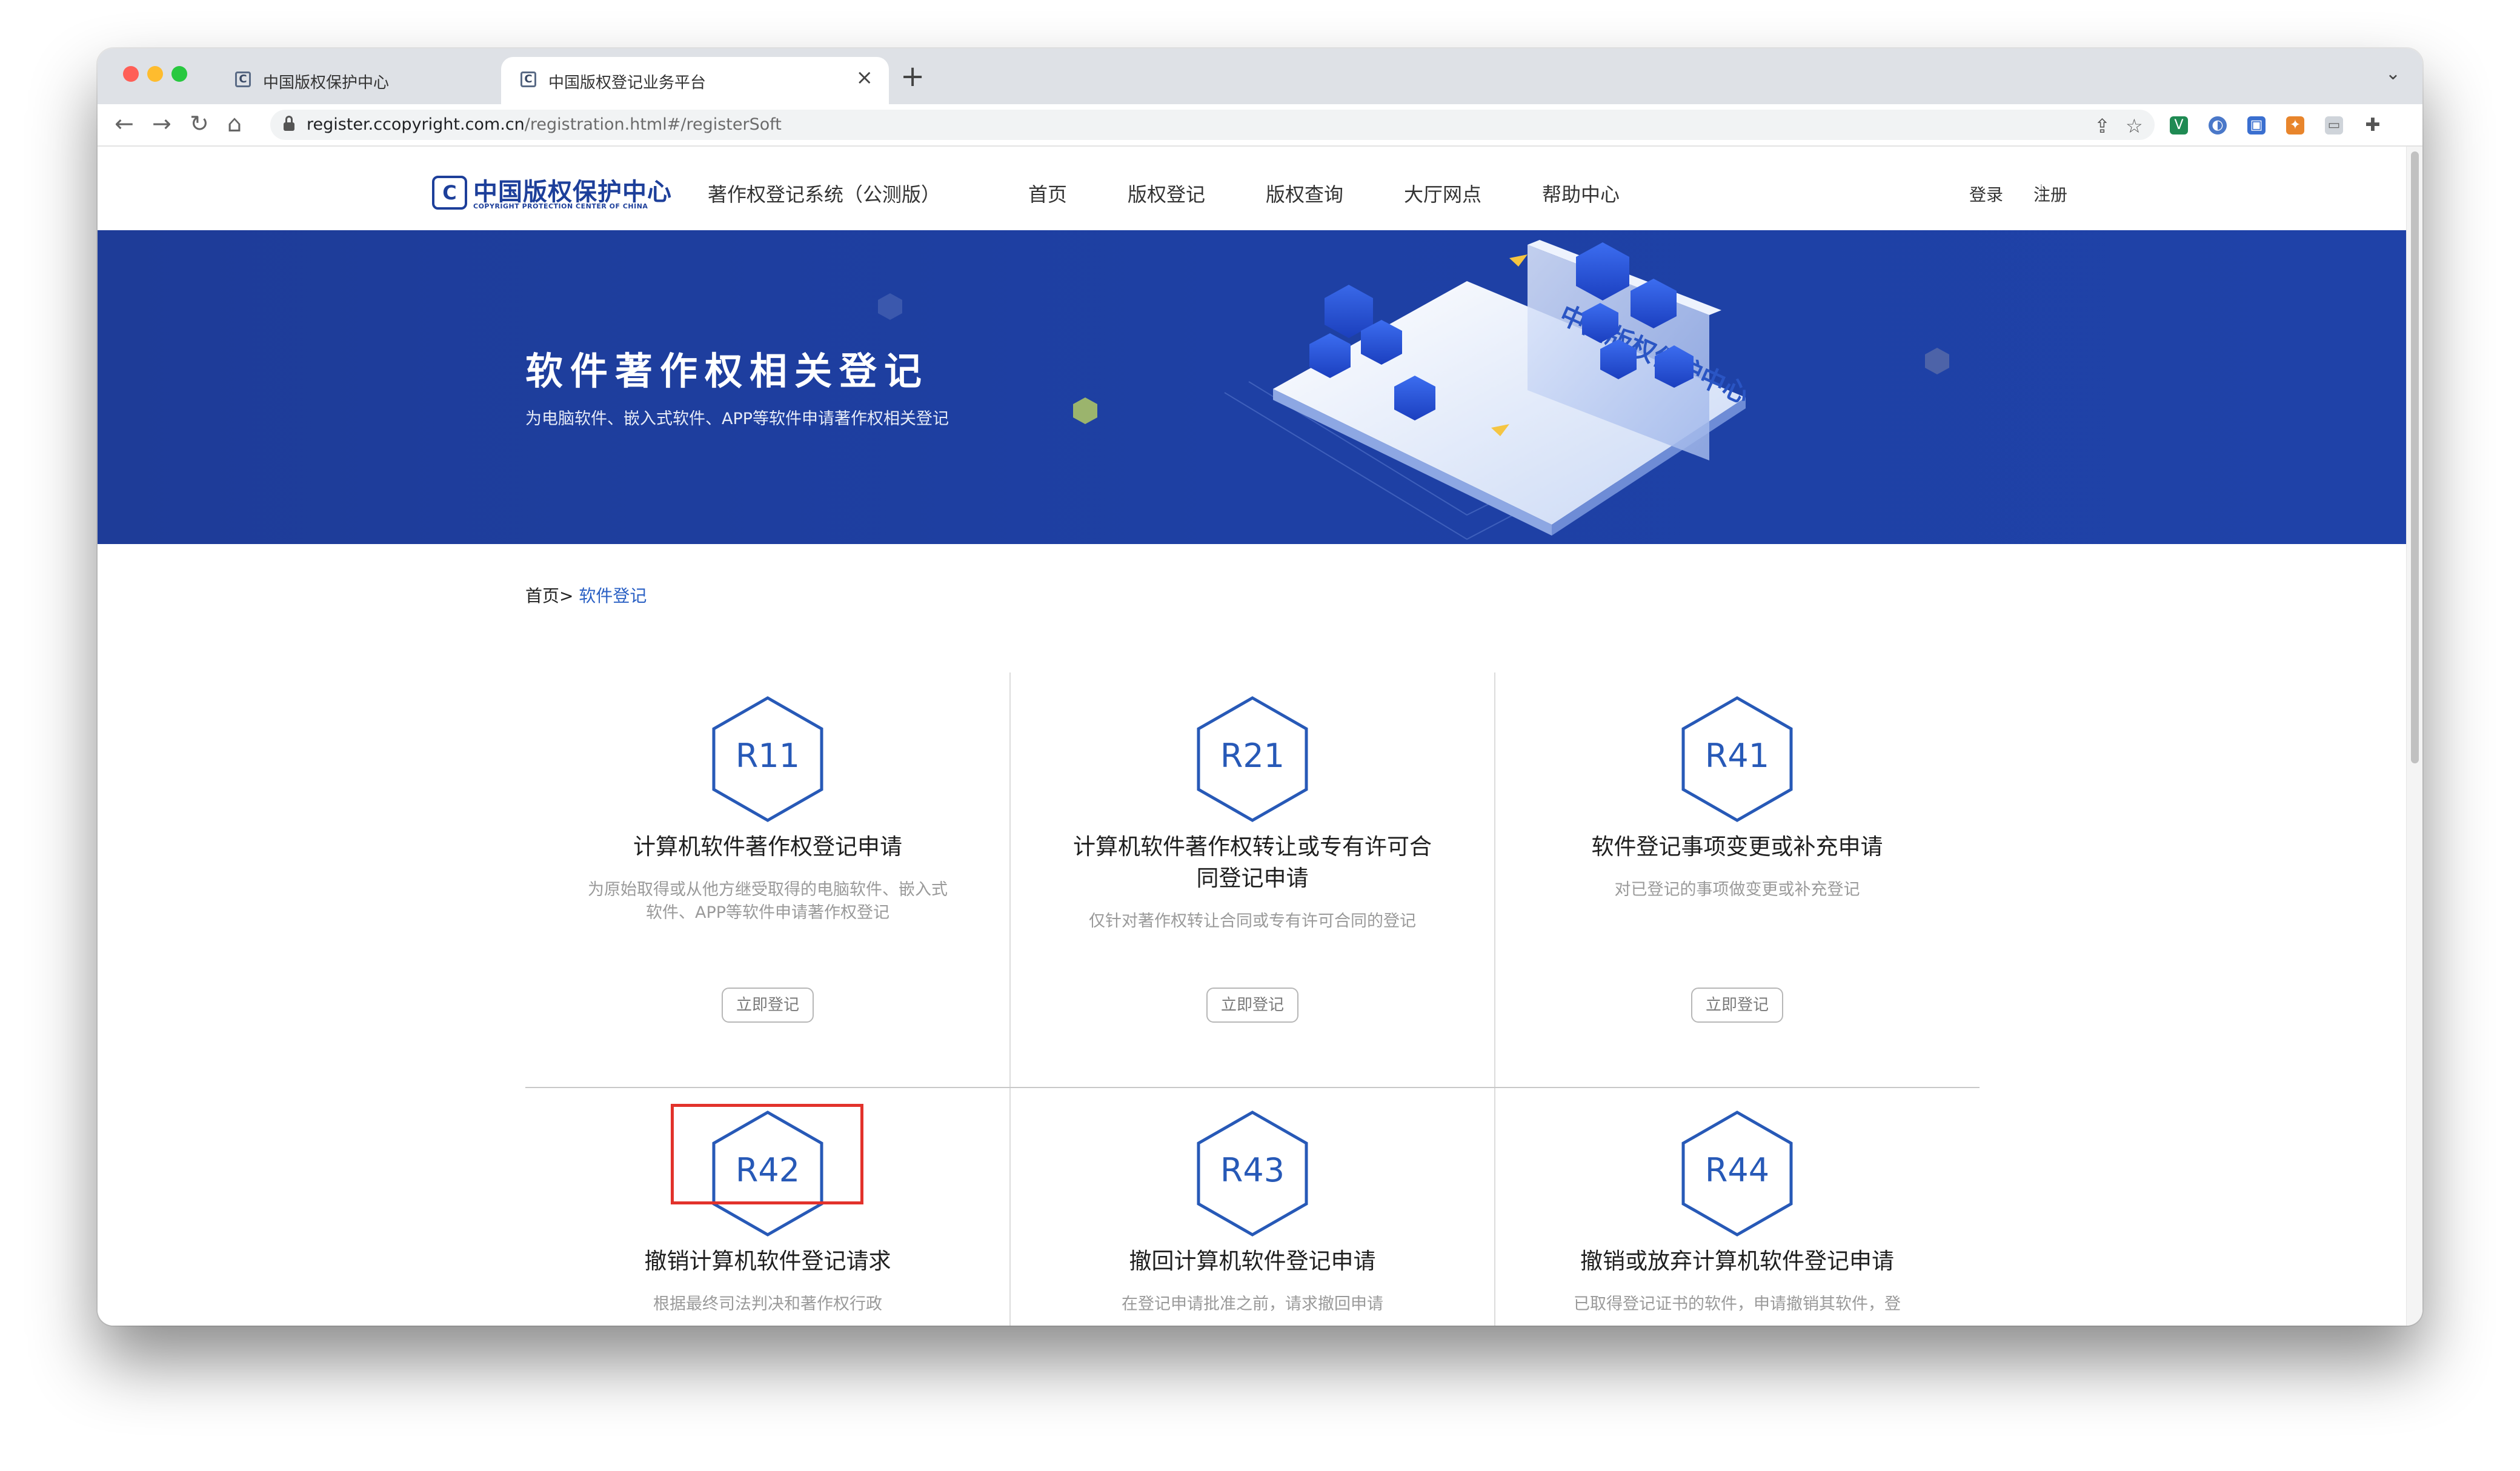 The width and height of the screenshot is (2520, 1471). Describe the element at coordinates (1047, 193) in the screenshot. I see `nav-home: 首页` at that location.